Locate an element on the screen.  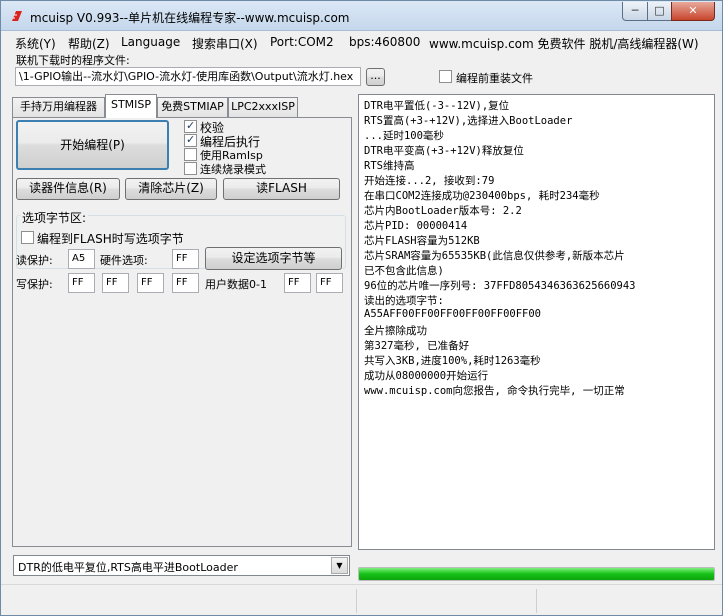
tab-stmisp: STMISP is located at coordinates (131, 106).